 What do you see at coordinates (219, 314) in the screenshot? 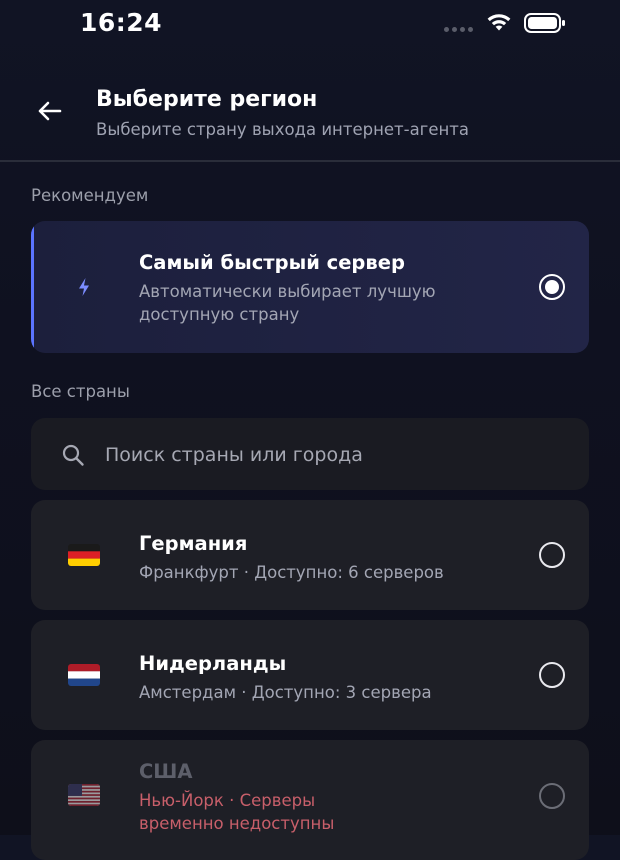
I see `fastest-server-description-line2: доступную страну` at bounding box center [219, 314].